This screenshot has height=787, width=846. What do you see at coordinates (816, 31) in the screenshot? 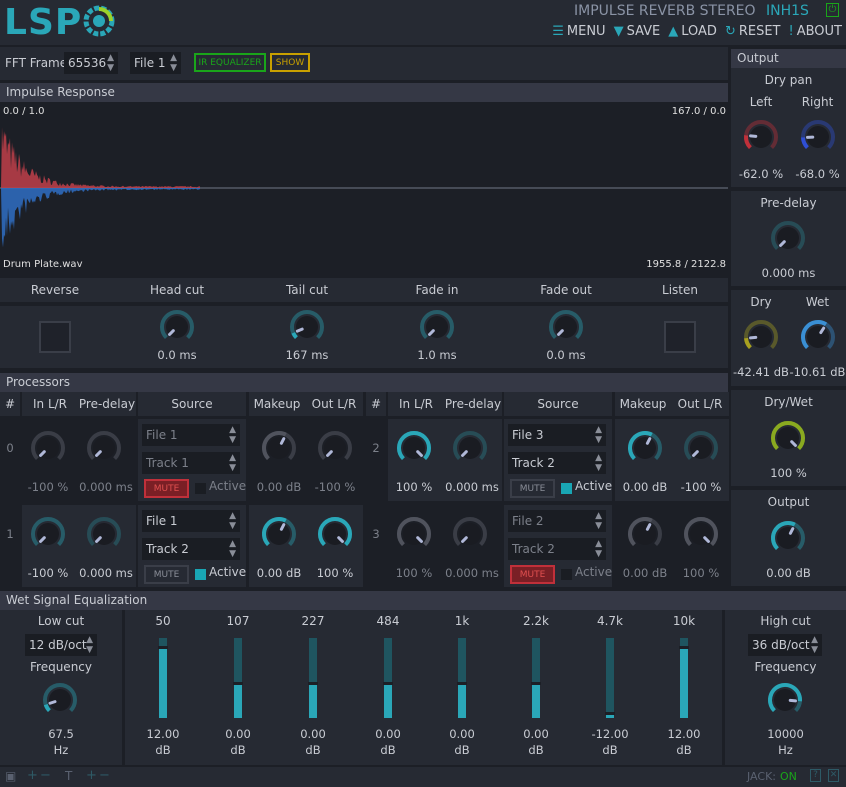
I see `menu-about-button: ! ABOUT` at bounding box center [816, 31].